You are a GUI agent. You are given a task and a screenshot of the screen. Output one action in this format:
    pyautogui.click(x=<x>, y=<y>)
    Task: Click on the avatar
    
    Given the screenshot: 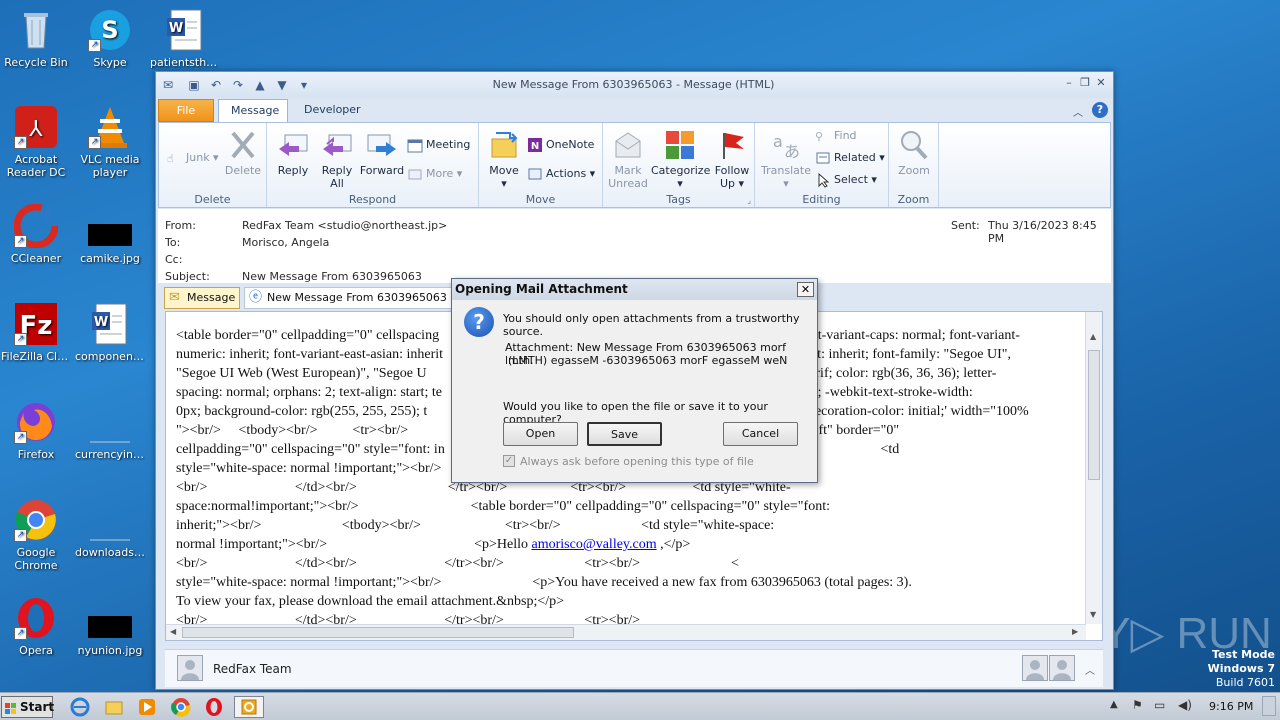 What is the action you would take?
    pyautogui.click(x=190, y=668)
    